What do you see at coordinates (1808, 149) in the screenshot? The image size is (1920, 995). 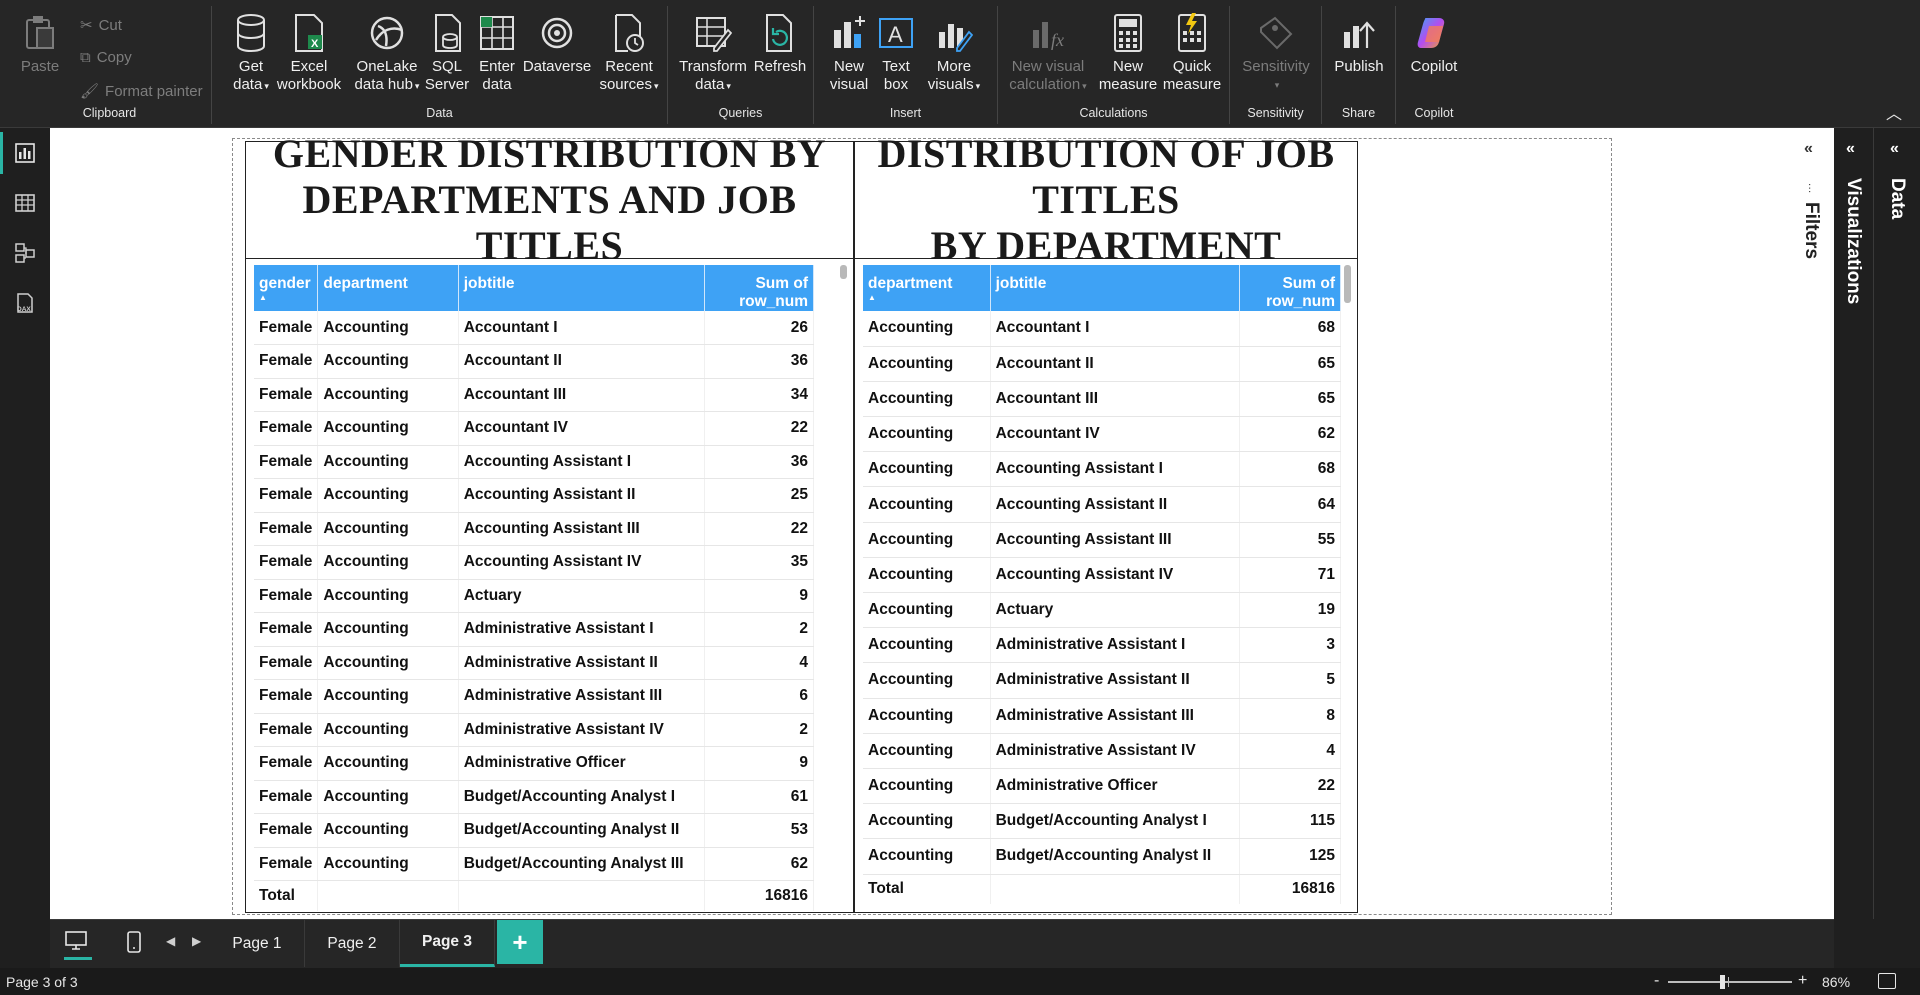 I see `expand-filters-chevron-icon: «` at bounding box center [1808, 149].